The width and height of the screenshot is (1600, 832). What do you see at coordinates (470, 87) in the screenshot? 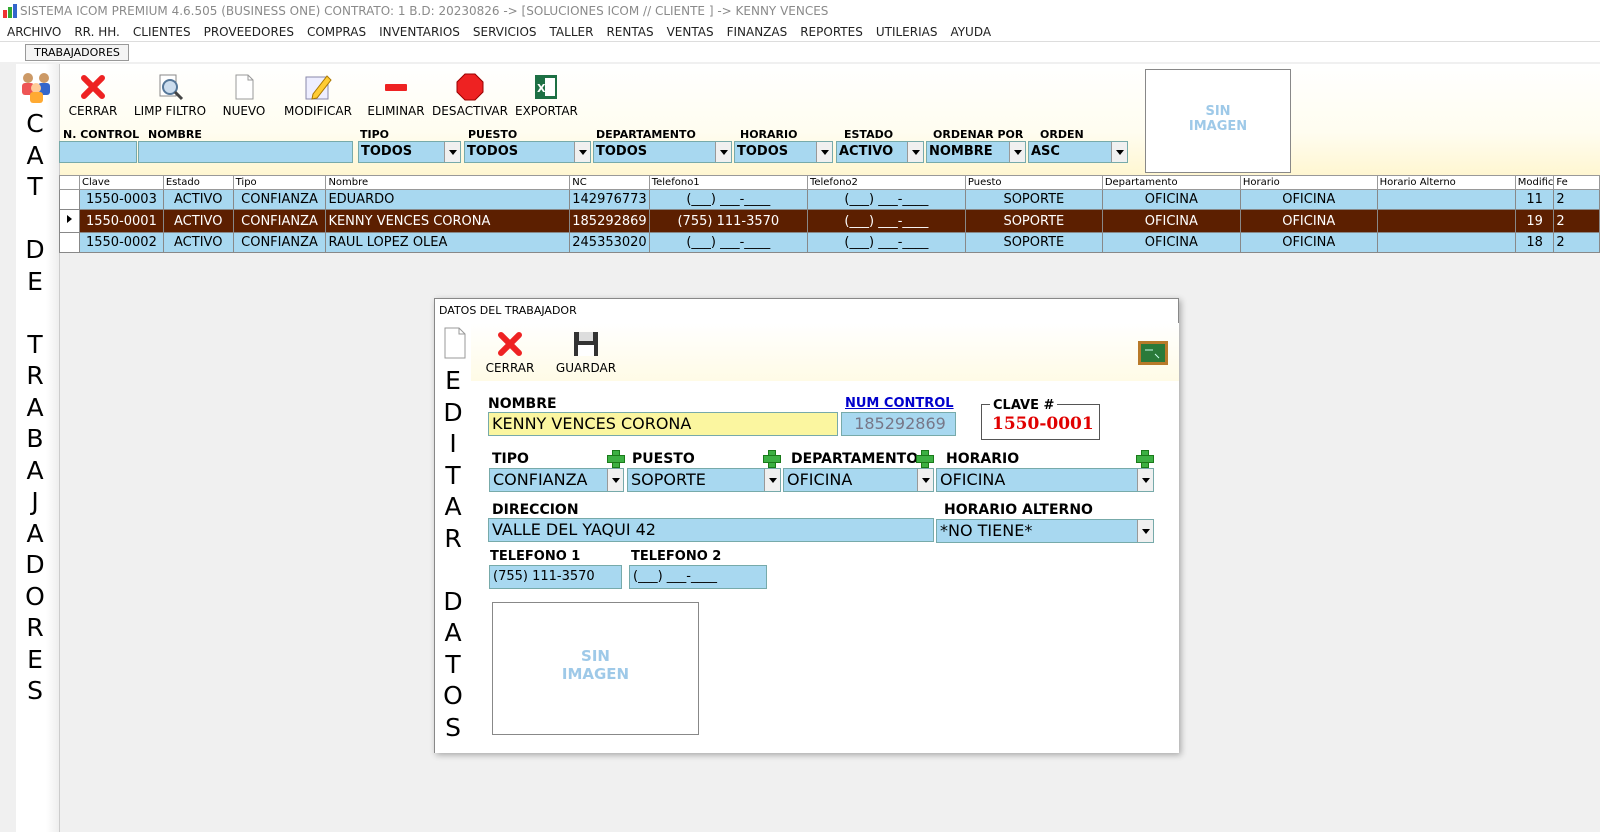
I see `stop-sign-icon` at bounding box center [470, 87].